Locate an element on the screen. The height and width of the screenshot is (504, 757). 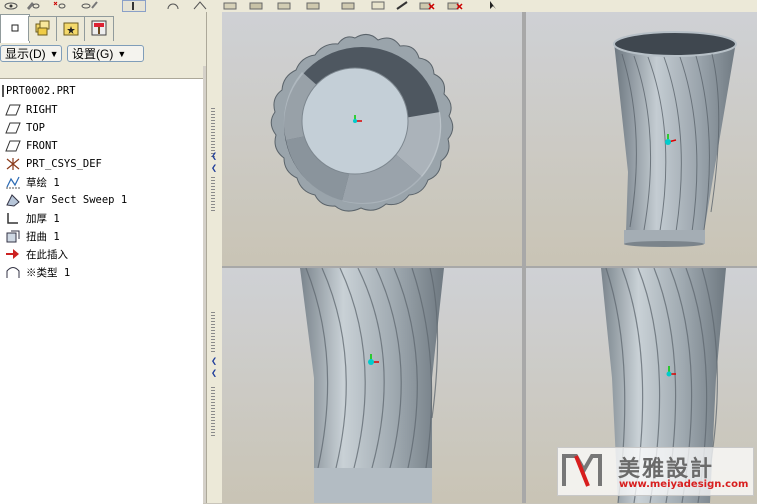
tree-node-insert-here: 在此插入 is located at coordinates (34, 254).